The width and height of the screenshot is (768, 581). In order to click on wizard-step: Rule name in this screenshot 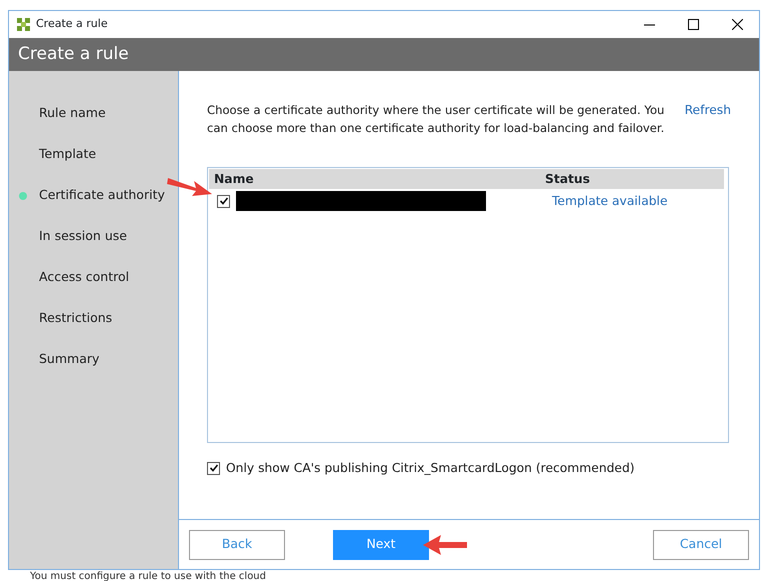, I will do `click(72, 113)`.